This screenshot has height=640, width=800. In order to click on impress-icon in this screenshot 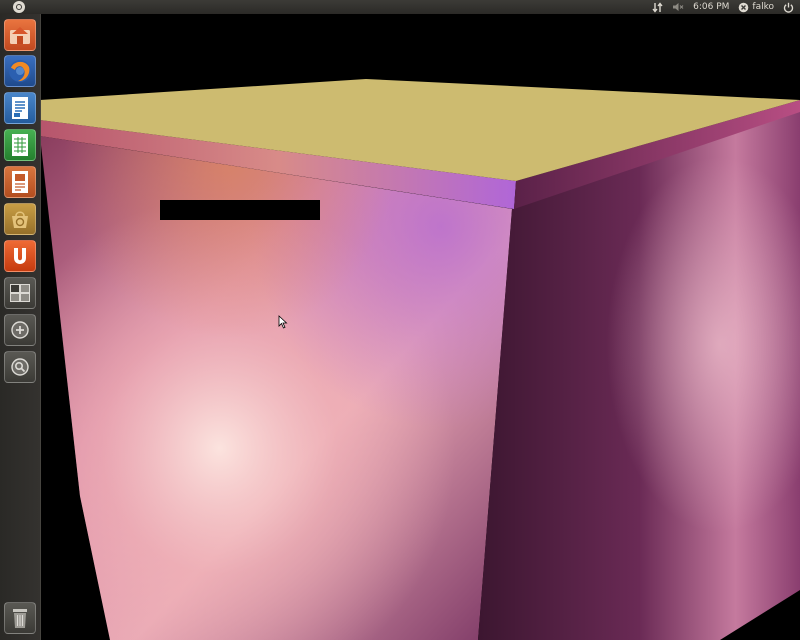, I will do `click(20, 182)`.